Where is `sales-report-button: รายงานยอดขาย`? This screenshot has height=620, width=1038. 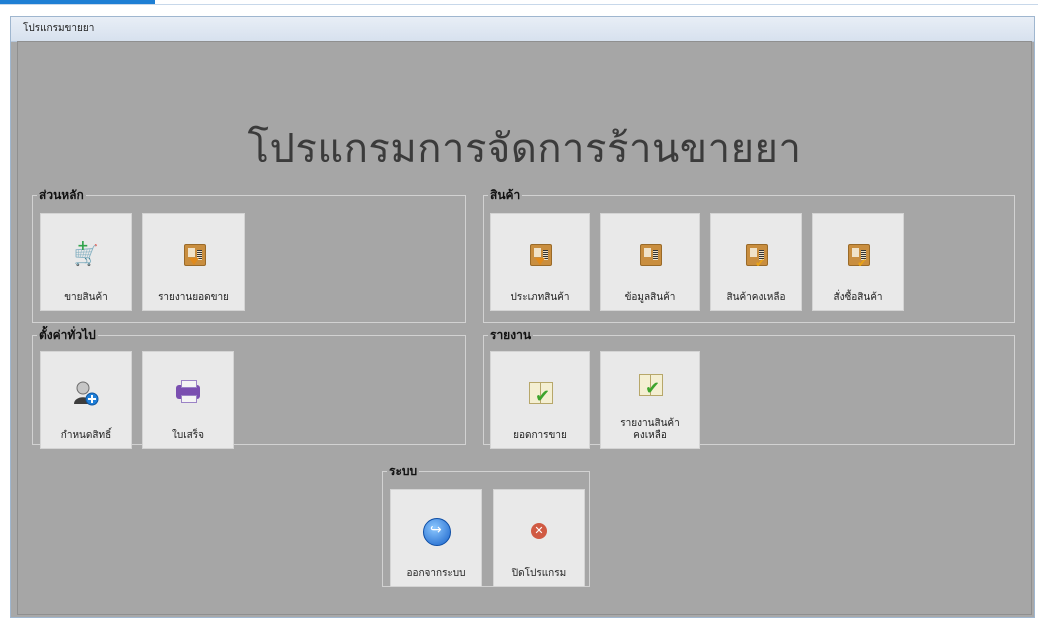
sales-report-button: รายงานยอดขาย is located at coordinates (193, 262).